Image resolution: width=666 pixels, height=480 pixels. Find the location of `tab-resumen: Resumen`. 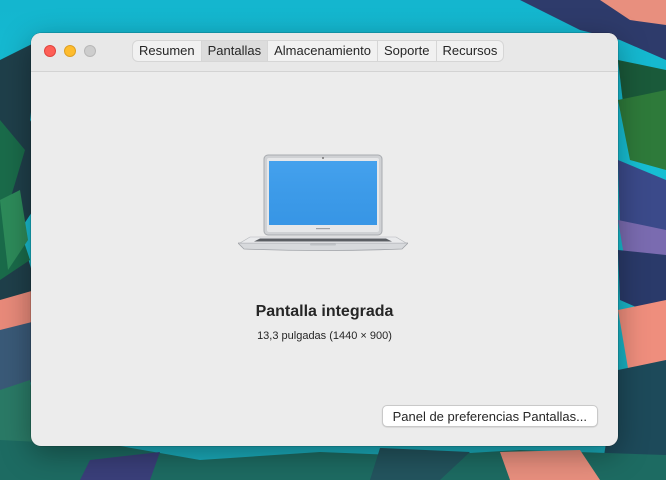

tab-resumen: Resumen is located at coordinates (167, 51).